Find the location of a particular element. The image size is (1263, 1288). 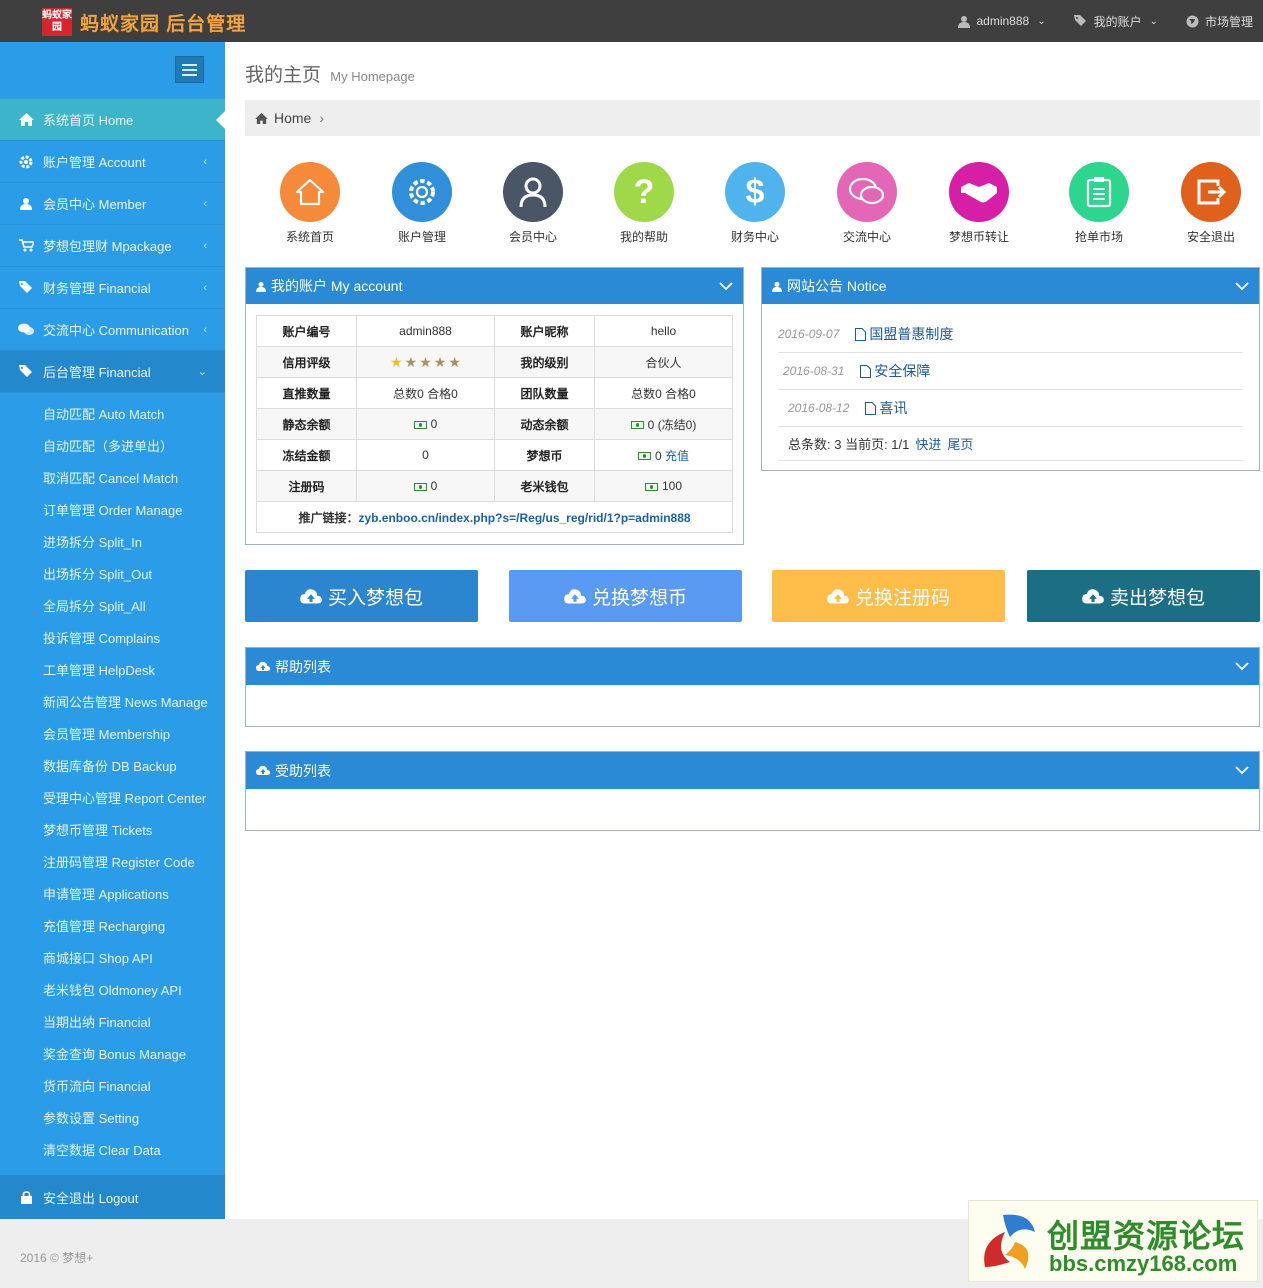

sidebar-item-communication: 交流中心 Communication ‹ is located at coordinates (112, 330).